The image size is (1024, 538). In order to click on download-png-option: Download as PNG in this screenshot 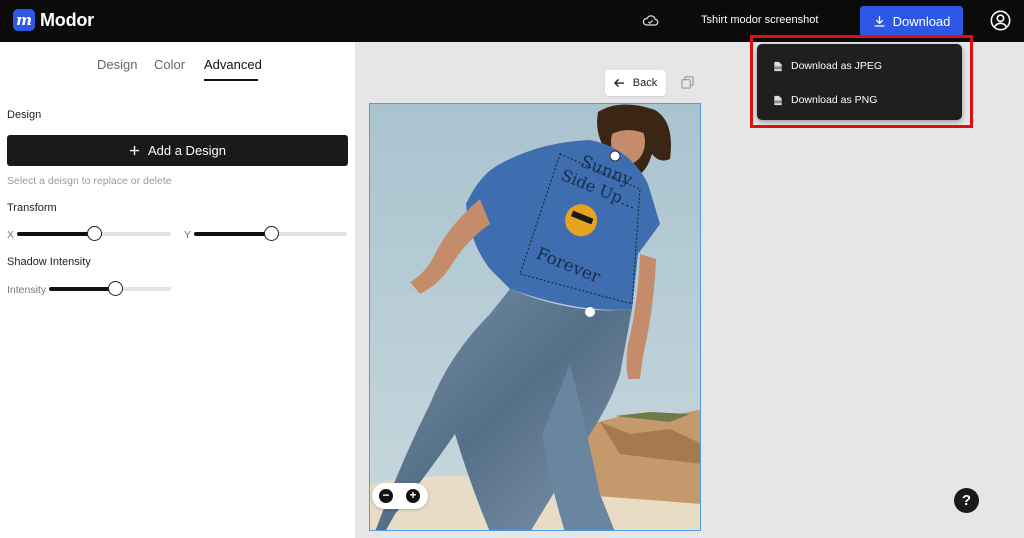, I will do `click(859, 100)`.